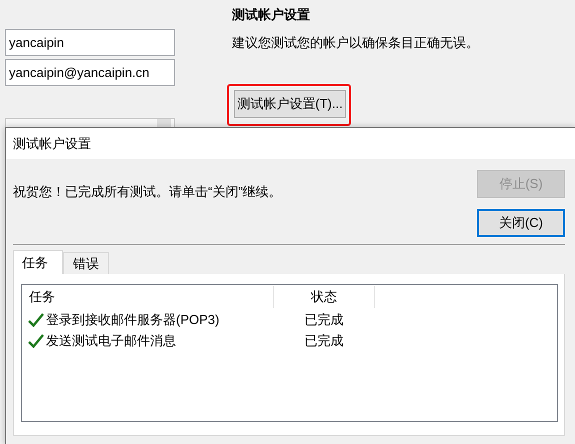 The width and height of the screenshot is (575, 444). Describe the element at coordinates (147, 192) in the screenshot. I see `status-message: 祝贺您！已完成所有测试。请单击“关闭”继续。` at that location.